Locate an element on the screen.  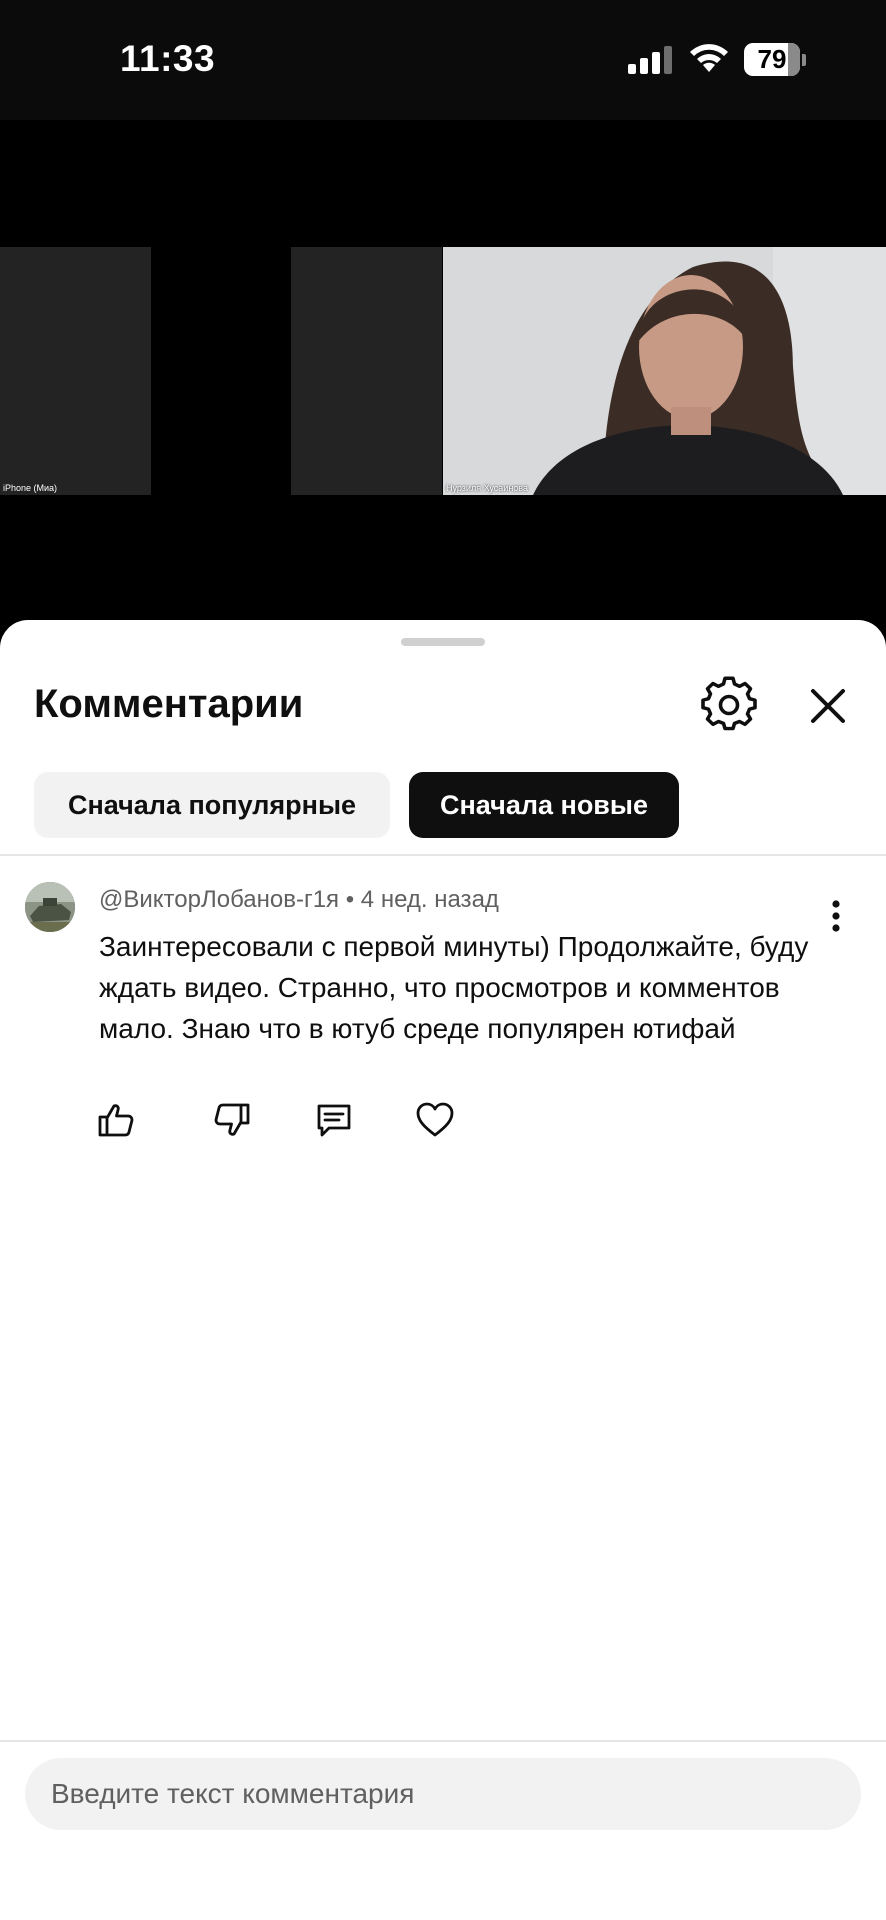
sort-chip-newest: Сначала новые is located at coordinates (544, 805).